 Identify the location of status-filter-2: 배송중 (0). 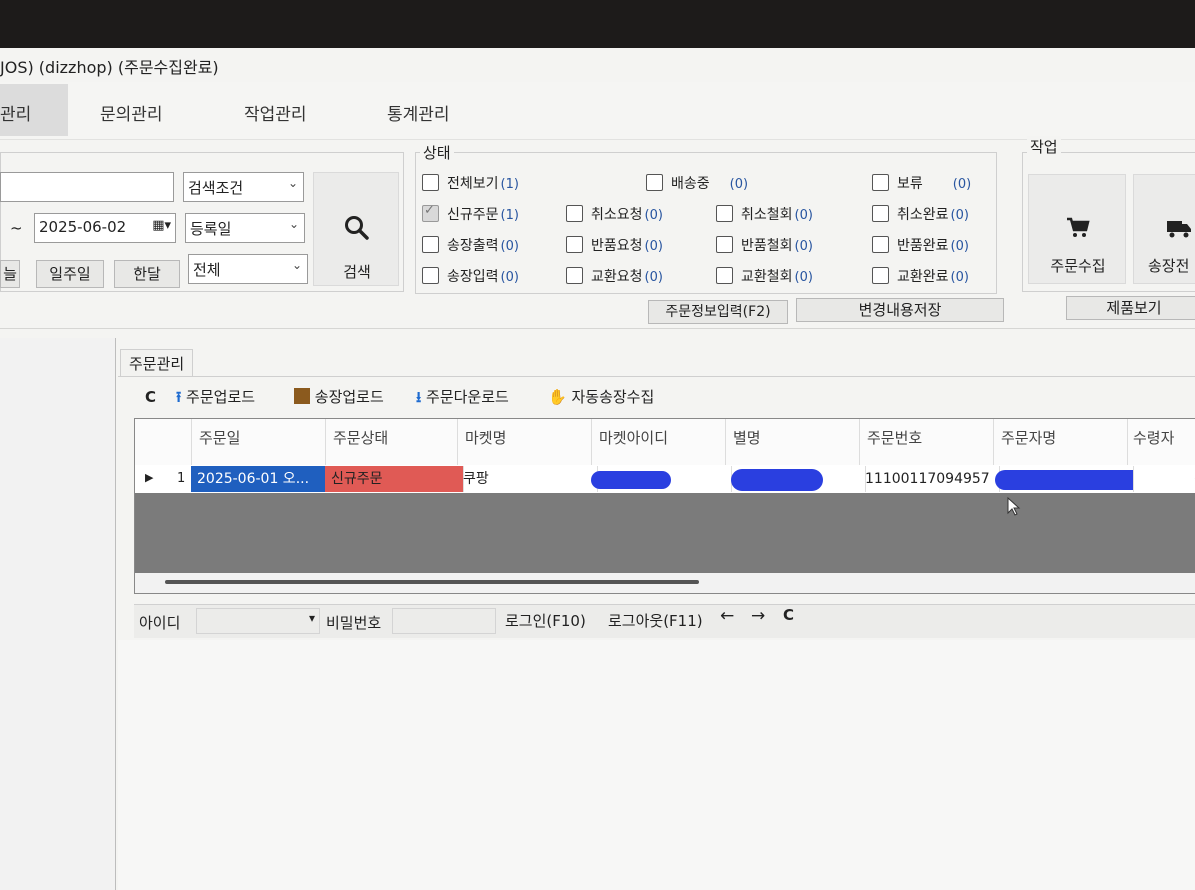
(697, 183).